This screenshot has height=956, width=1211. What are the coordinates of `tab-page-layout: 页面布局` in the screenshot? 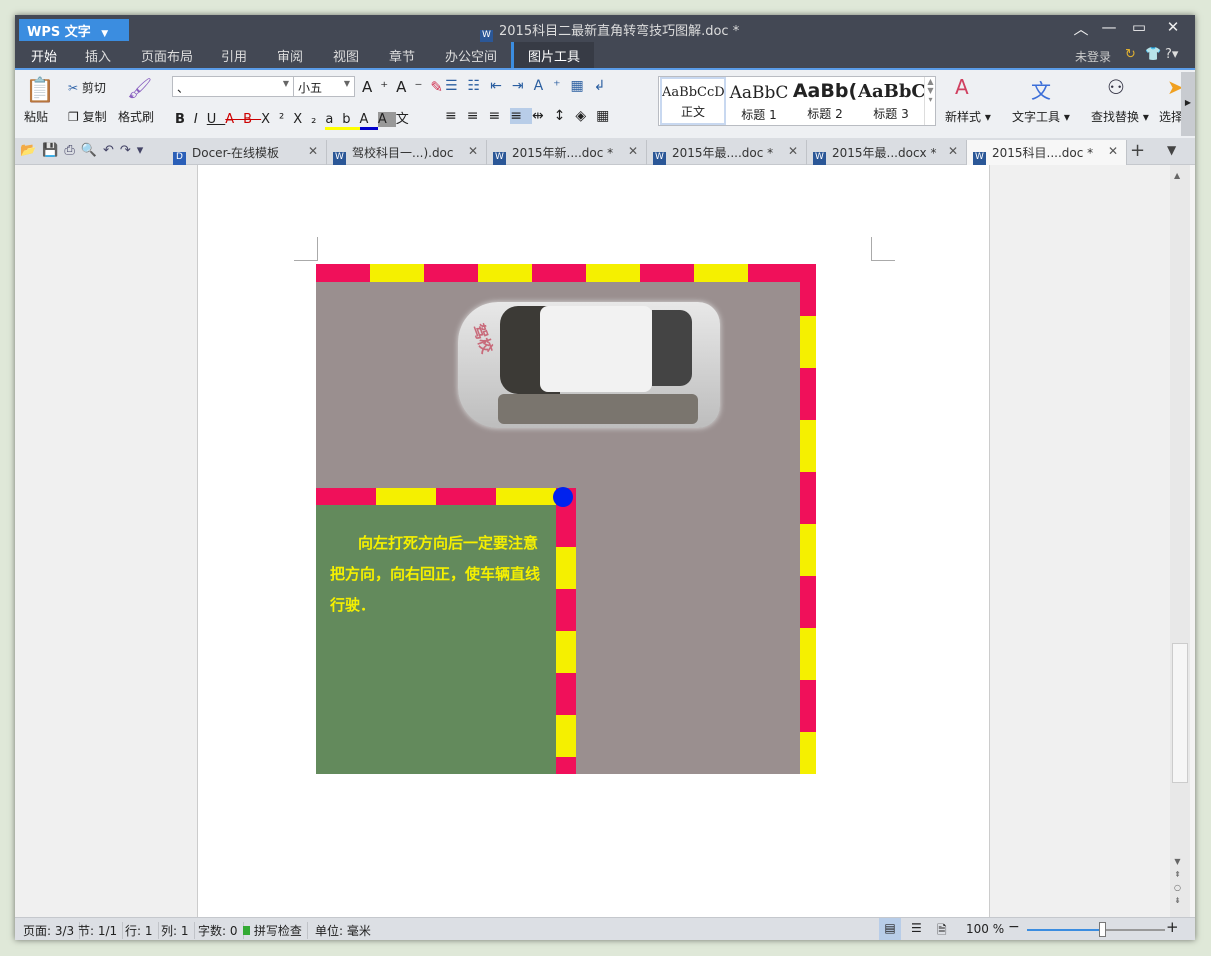 It's located at (167, 55).